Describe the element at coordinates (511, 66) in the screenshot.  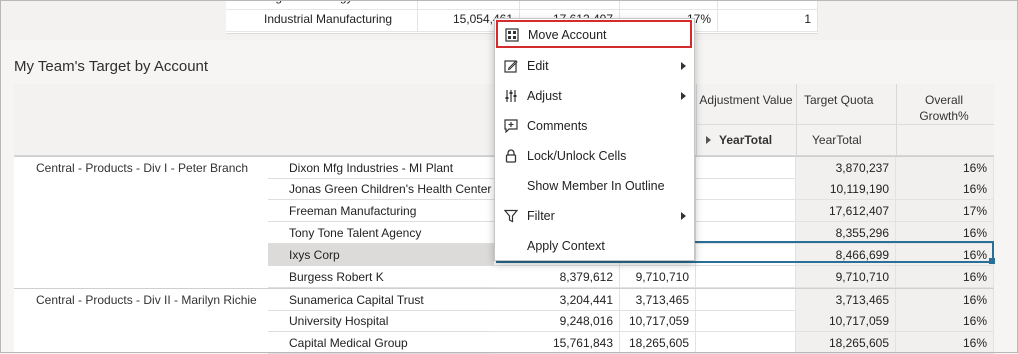
I see `edit-icon` at that location.